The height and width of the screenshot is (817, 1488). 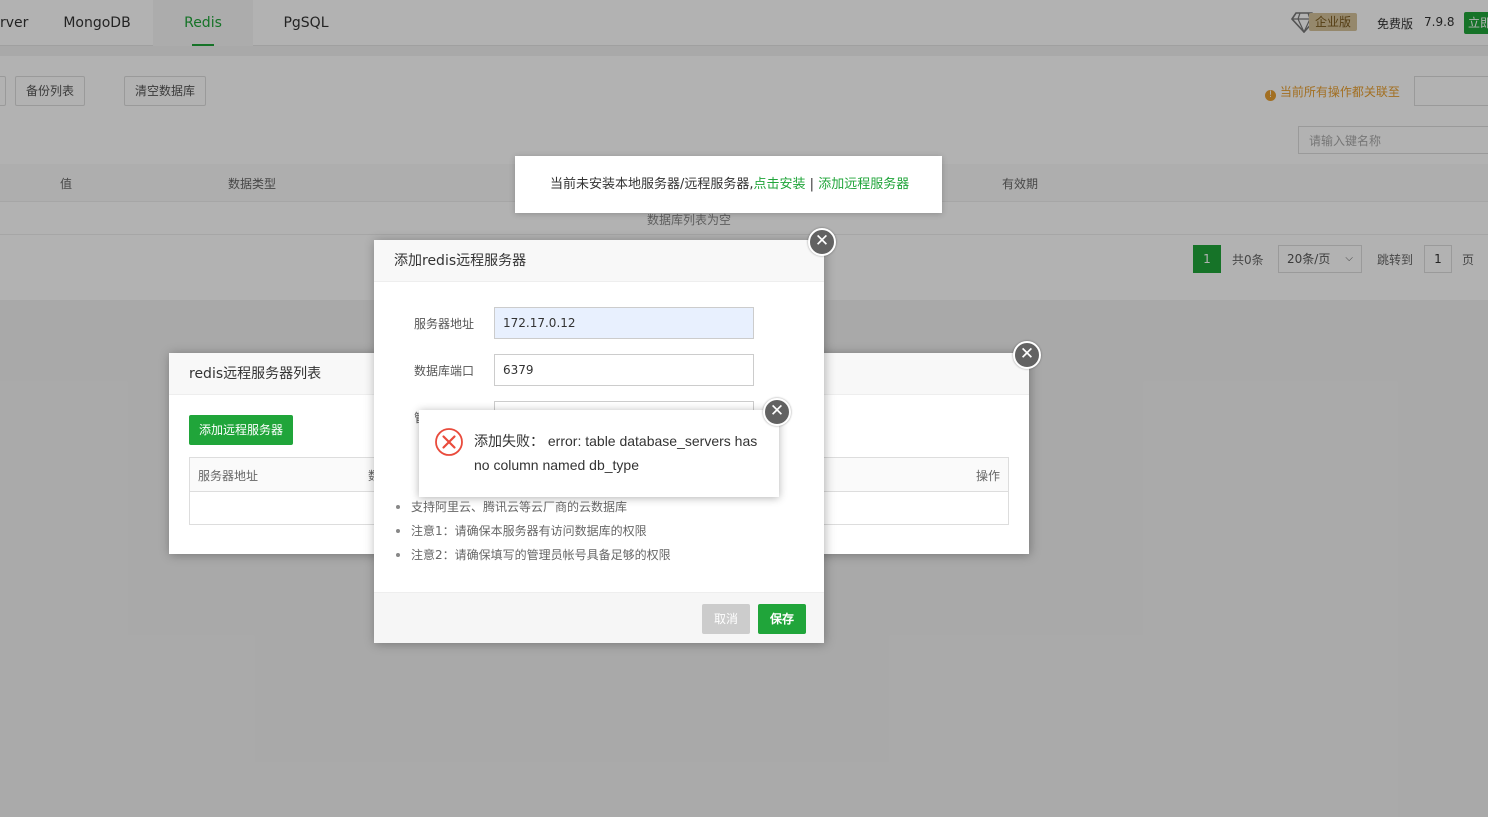 I want to click on no-server-tip: 当前未安装本地服务器/远程服务器,点击安装 | 添加远程服务器, so click(x=728, y=184).